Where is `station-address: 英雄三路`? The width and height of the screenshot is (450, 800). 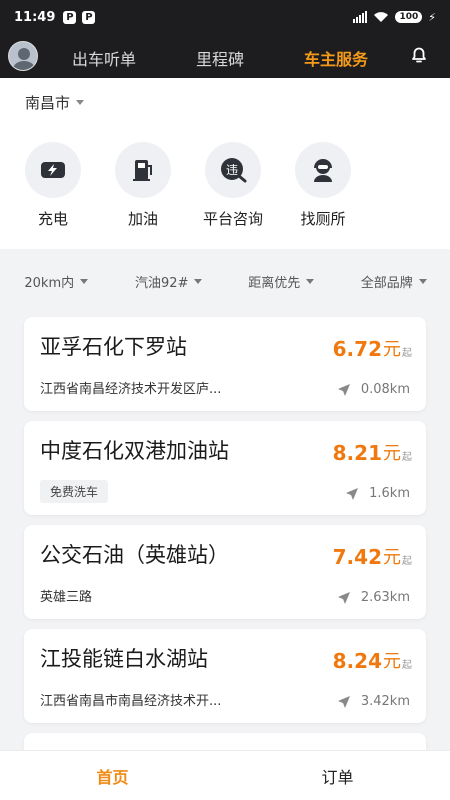
station-address: 英雄三路 is located at coordinates (66, 597).